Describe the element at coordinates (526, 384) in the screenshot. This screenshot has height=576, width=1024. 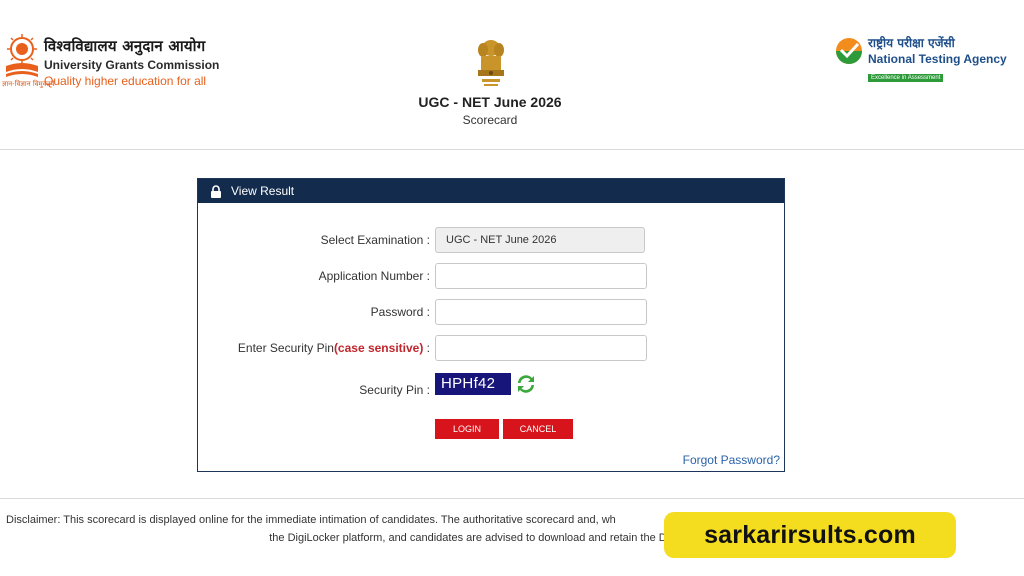
I see `refresh-captcha-icon` at that location.